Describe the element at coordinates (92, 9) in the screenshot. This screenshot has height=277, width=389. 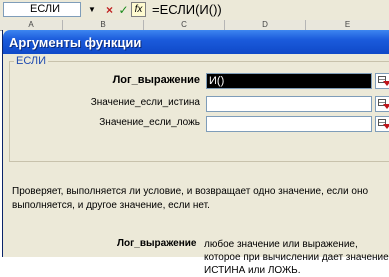
I see `chevron-down-icon: ▼` at that location.